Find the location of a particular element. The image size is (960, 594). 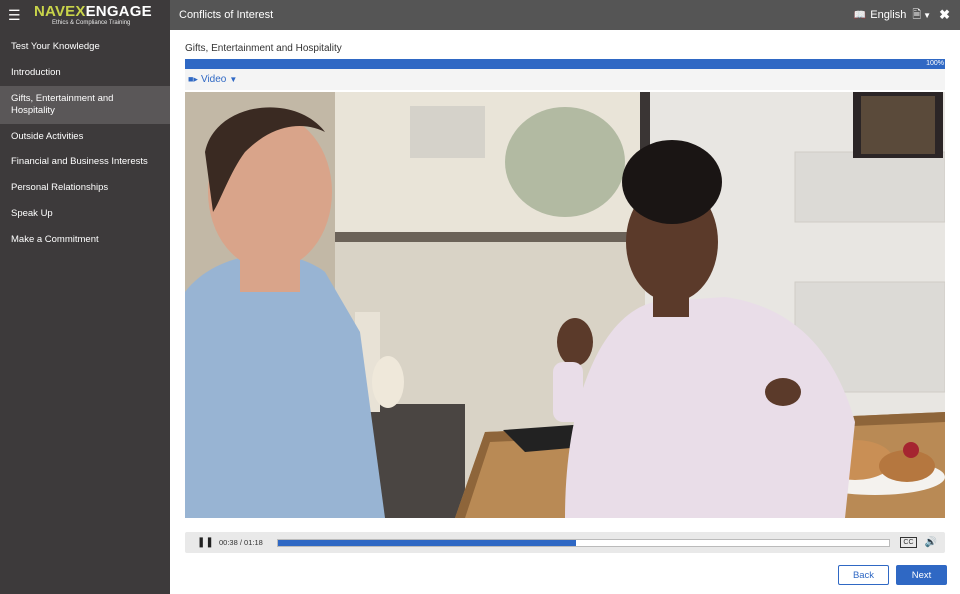

video-dropdown: ■▸ Video ▼ is located at coordinates (212, 79).